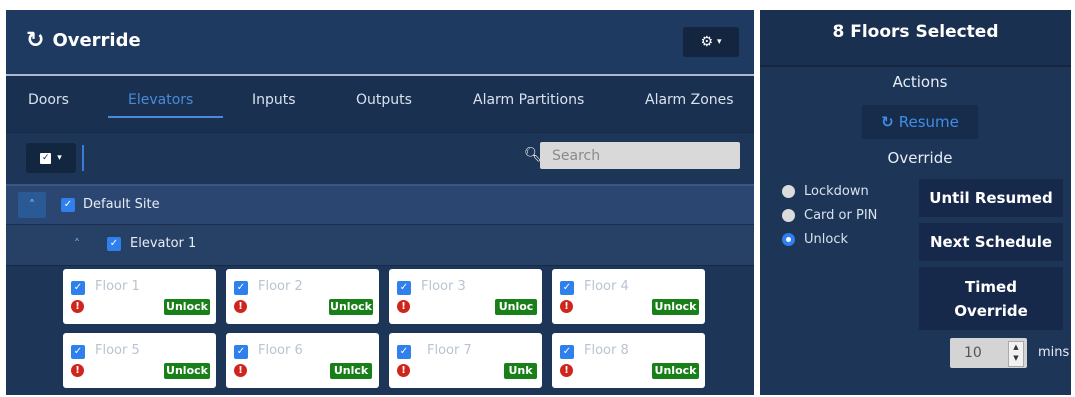 The height and width of the screenshot is (397, 1075). What do you see at coordinates (163, 243) in the screenshot?
I see `elevator-label: Elevator 1` at bounding box center [163, 243].